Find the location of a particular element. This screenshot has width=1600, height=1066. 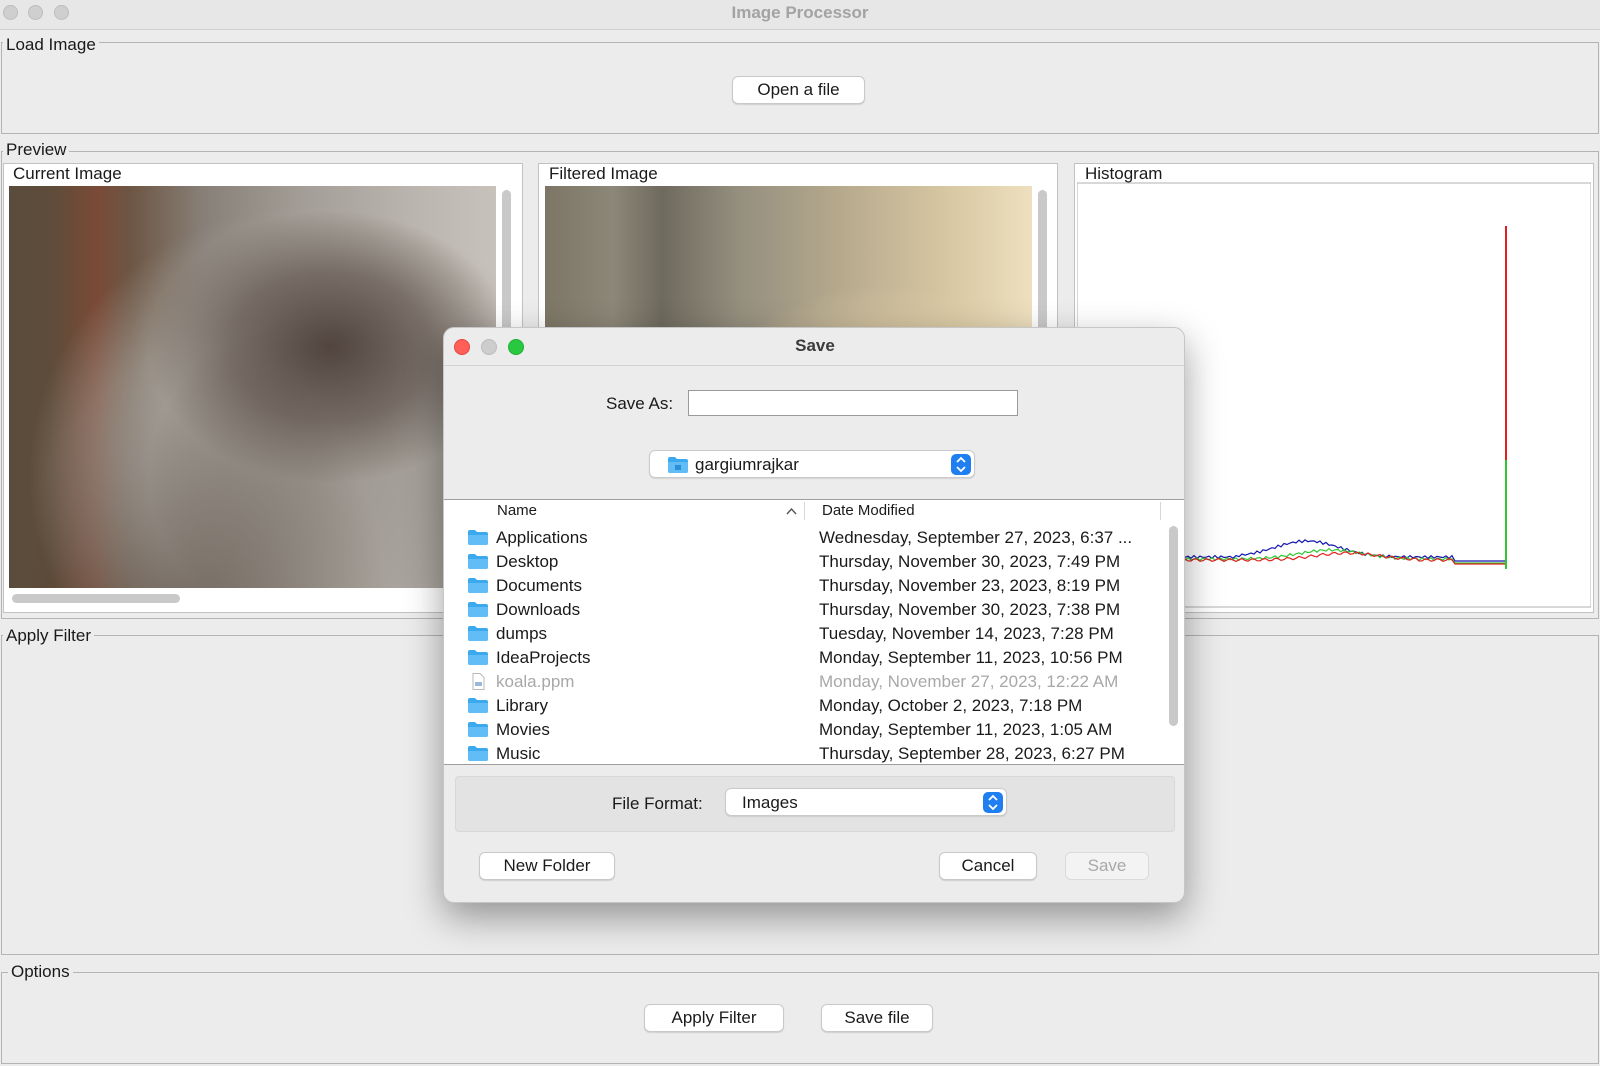

filtered-image-vertical-scrollbar is located at coordinates (1042, 270).